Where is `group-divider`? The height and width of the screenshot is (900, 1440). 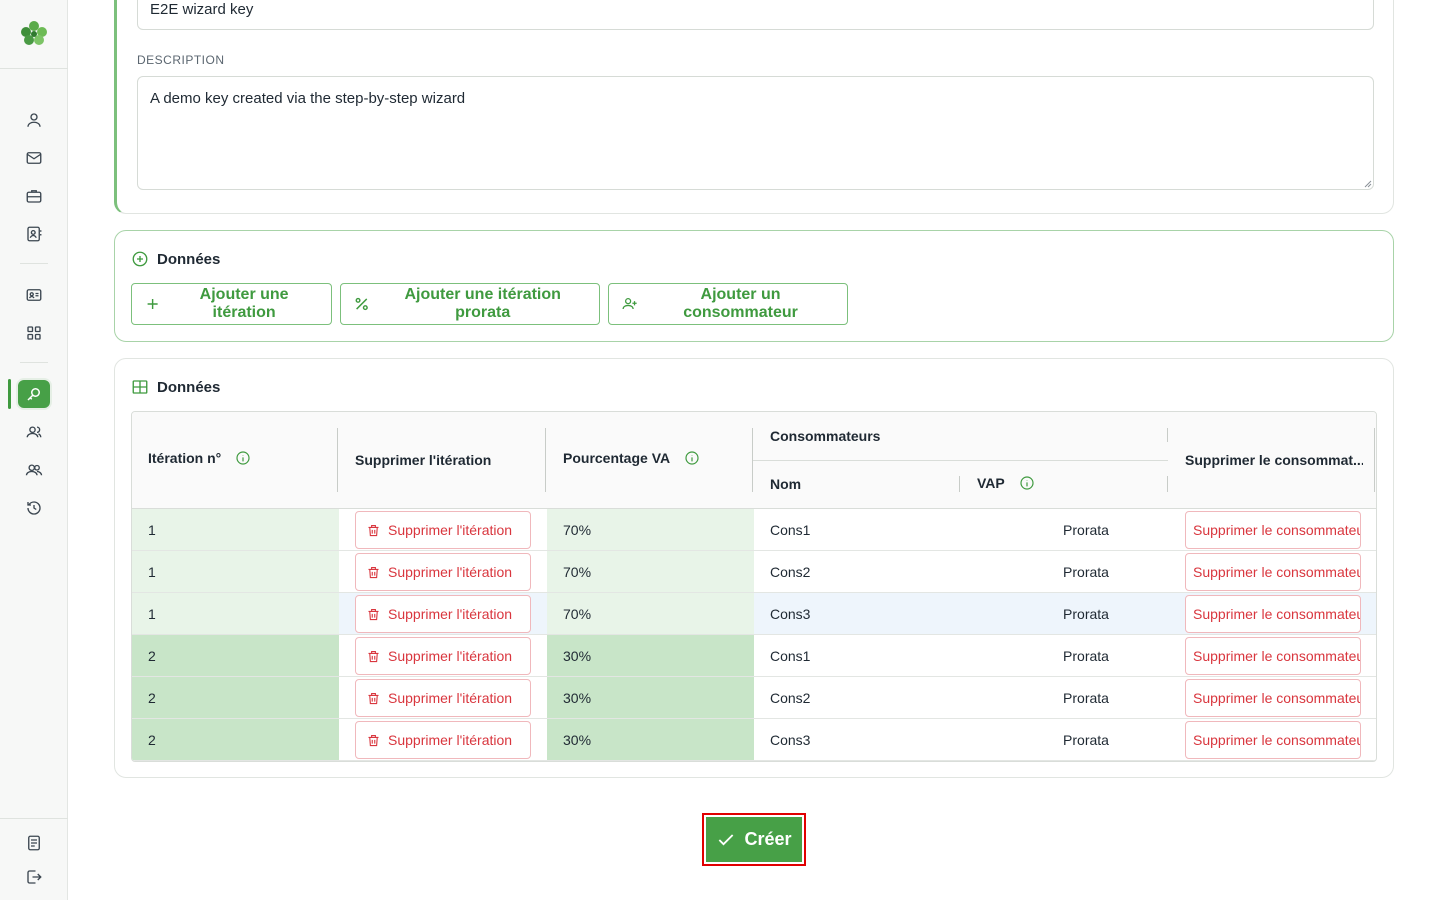
group-divider is located at coordinates (960, 460).